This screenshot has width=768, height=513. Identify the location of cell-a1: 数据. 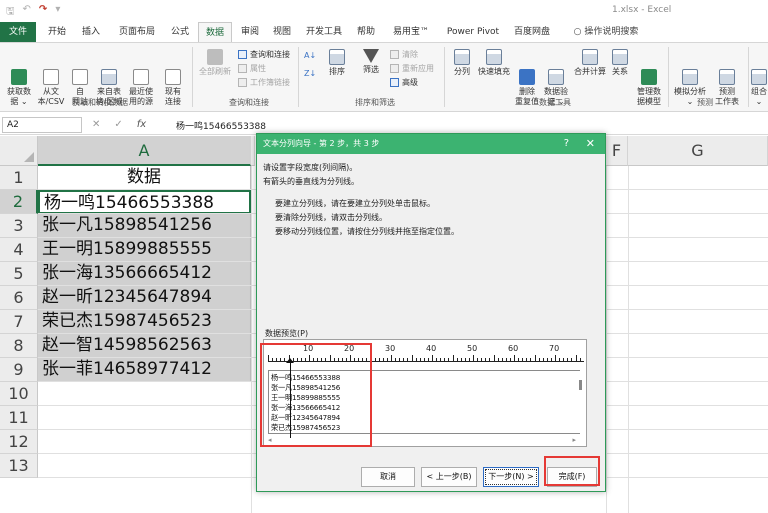
(144, 178).